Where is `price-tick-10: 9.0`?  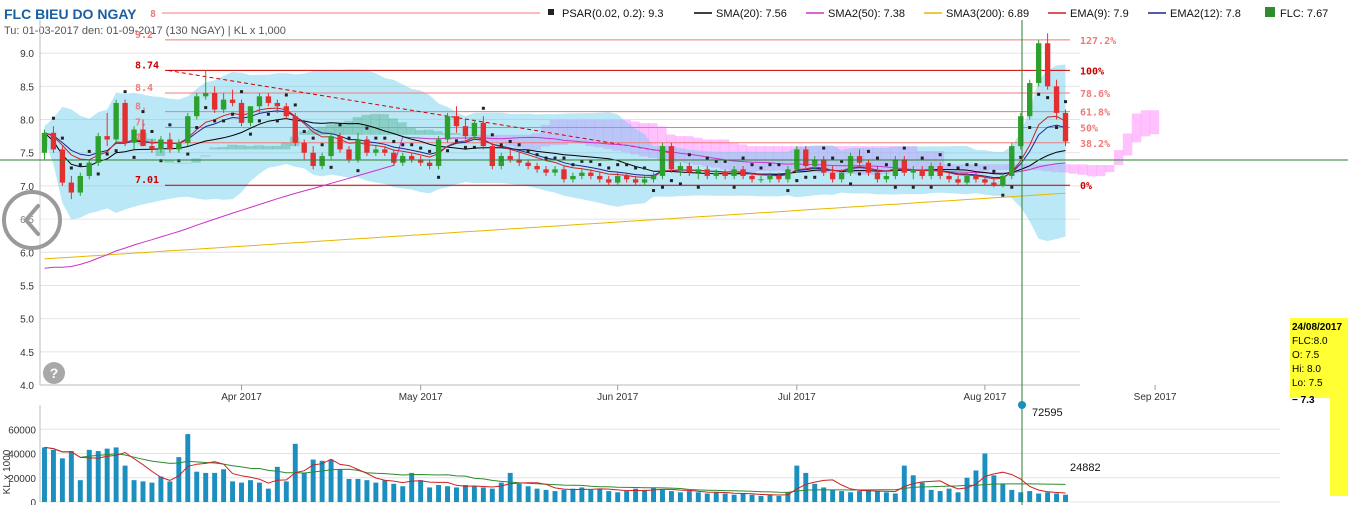
price-tick-10: 9.0 is located at coordinates (27, 54).